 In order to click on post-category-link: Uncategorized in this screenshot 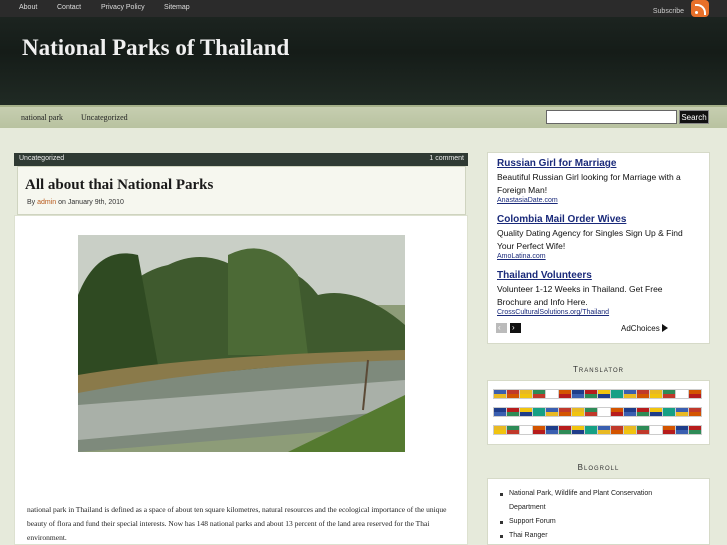, I will do `click(41, 158)`.